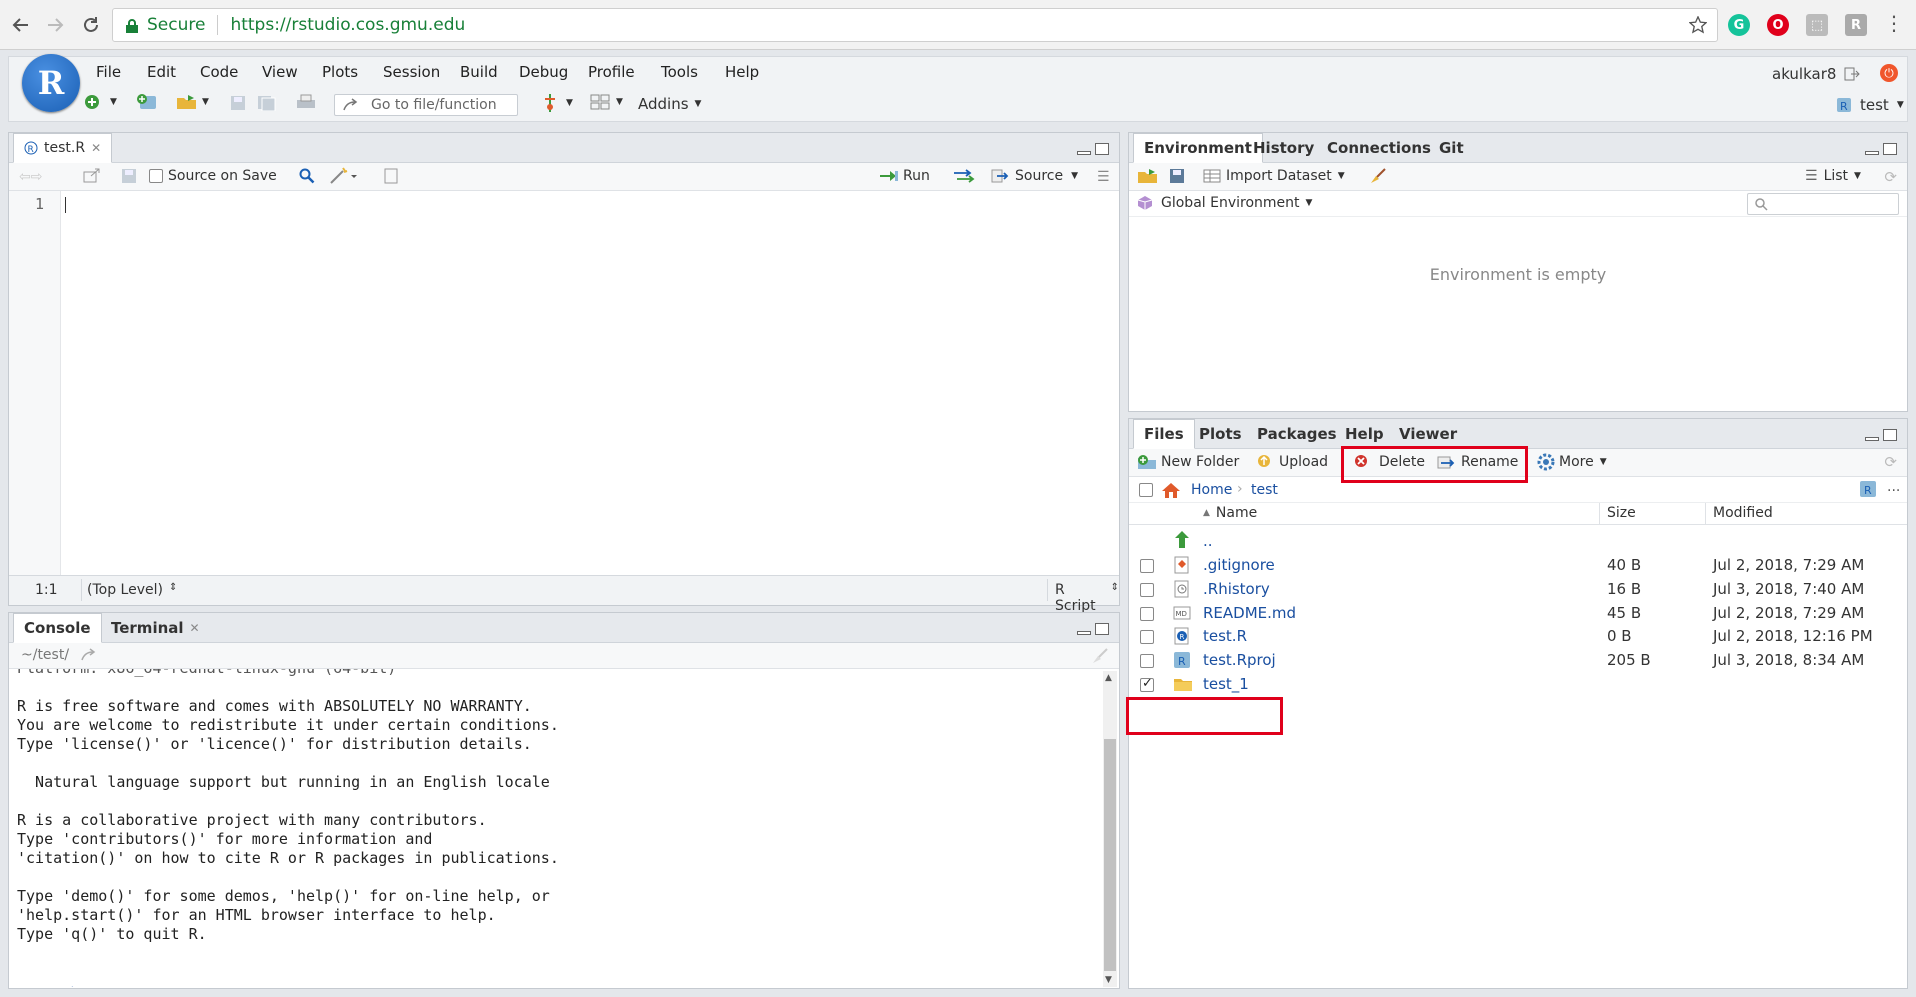  What do you see at coordinates (1428, 434) in the screenshot?
I see `tab-viewer: Viewer` at bounding box center [1428, 434].